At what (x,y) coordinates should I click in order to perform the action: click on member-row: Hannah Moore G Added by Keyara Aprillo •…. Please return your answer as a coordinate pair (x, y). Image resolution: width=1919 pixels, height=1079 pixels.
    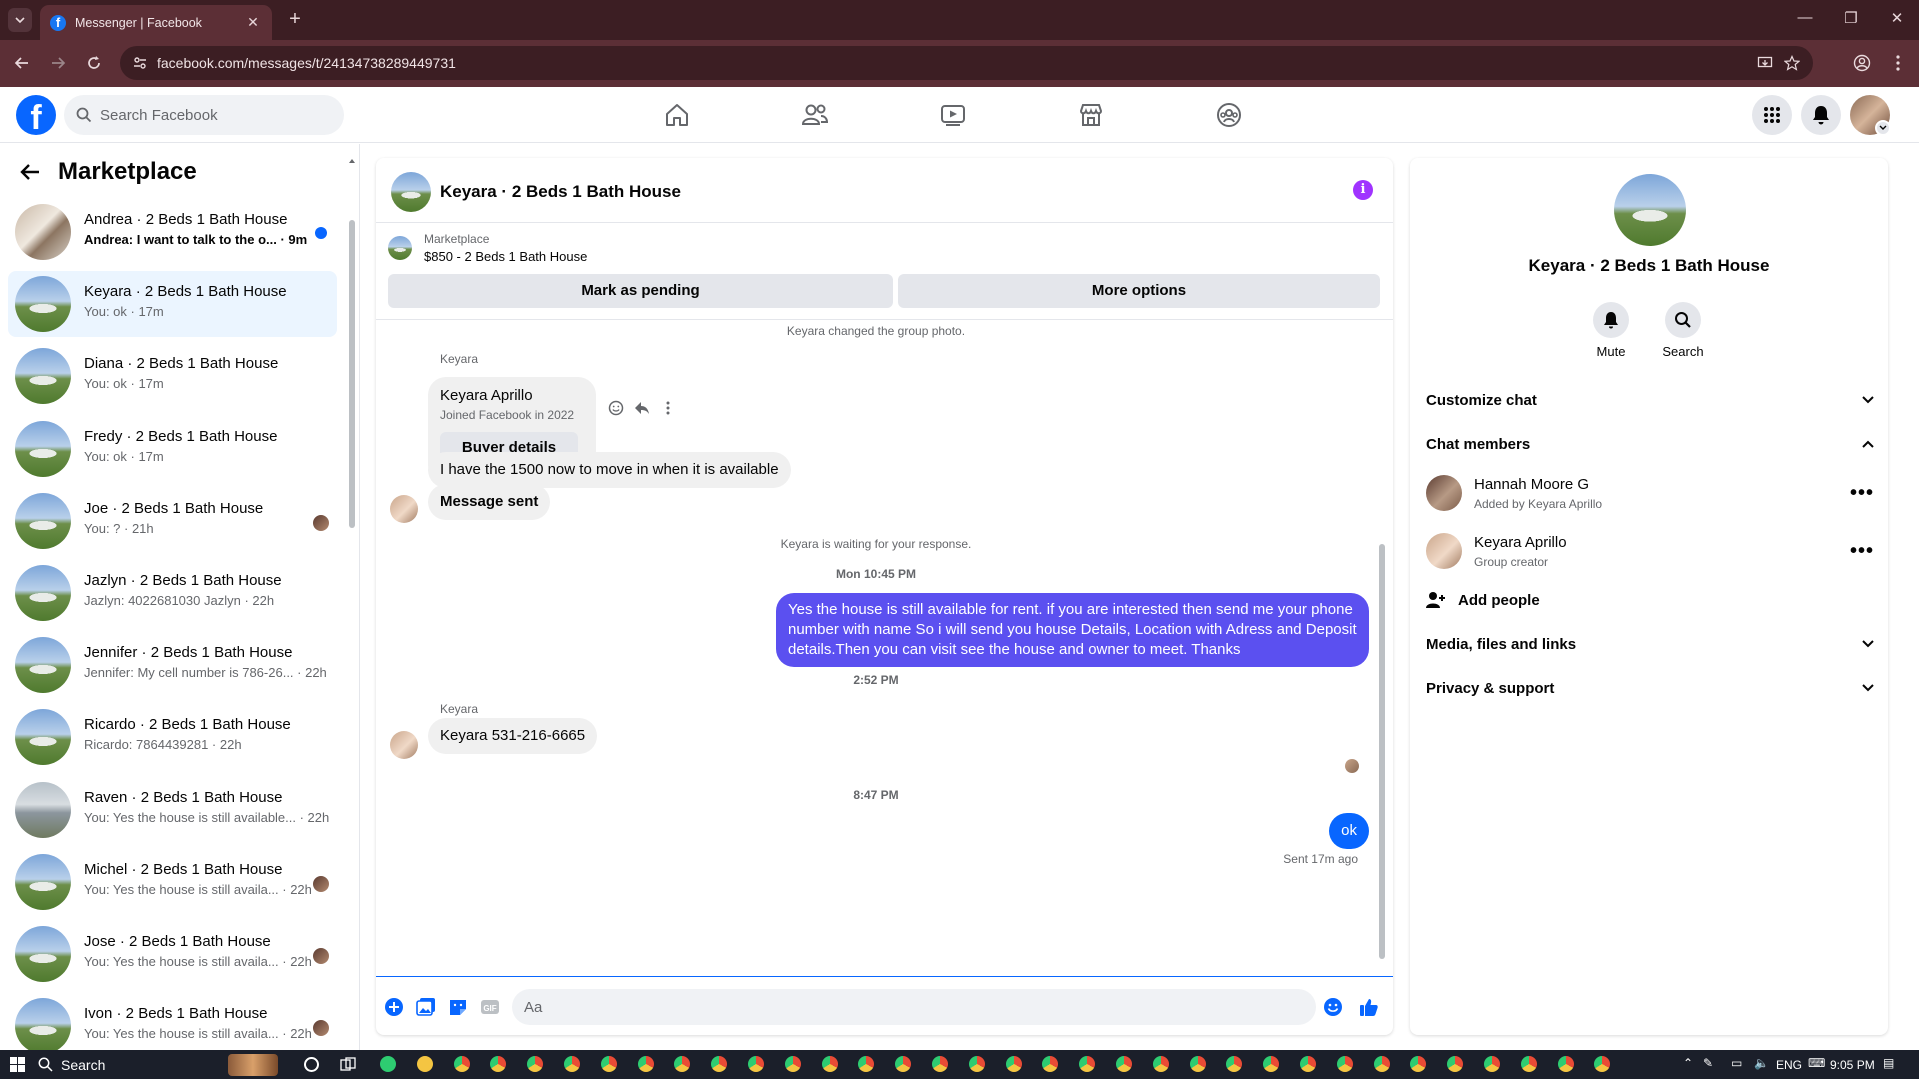
    Looking at the image, I should click on (1650, 494).